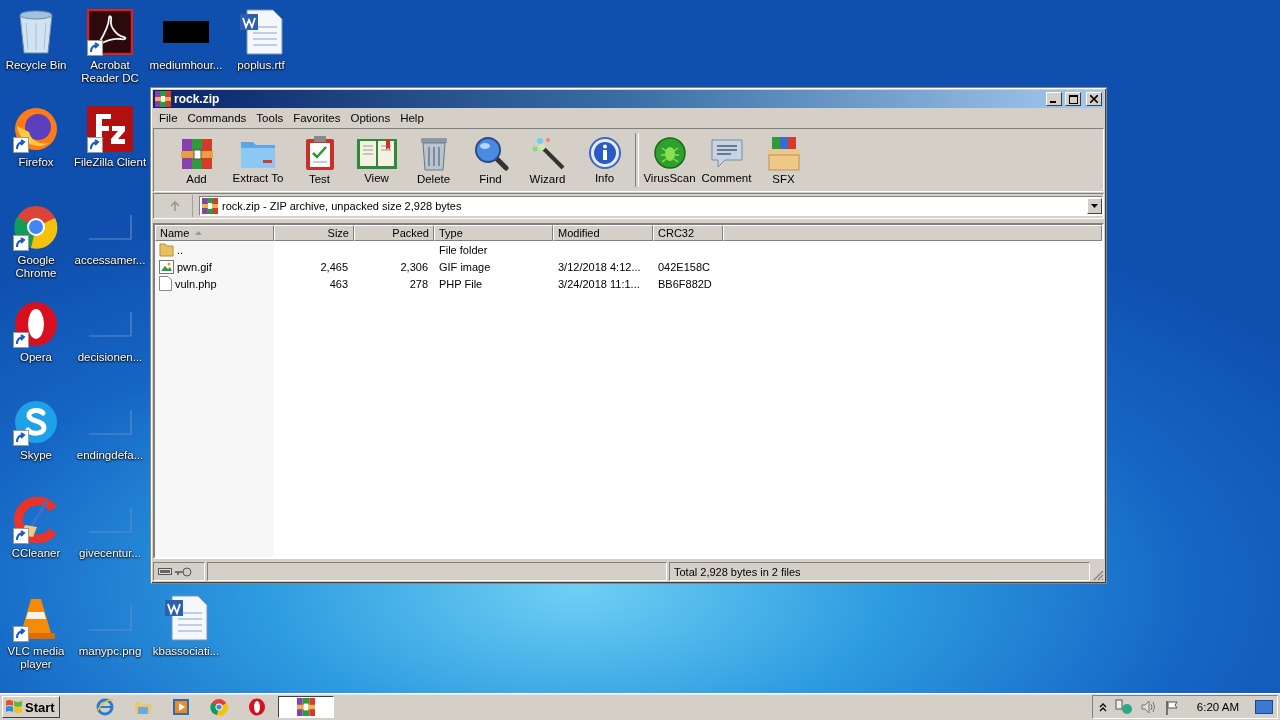  What do you see at coordinates (737, 571) in the screenshot?
I see `status-text: Total 2,928 bytes in 2 files` at bounding box center [737, 571].